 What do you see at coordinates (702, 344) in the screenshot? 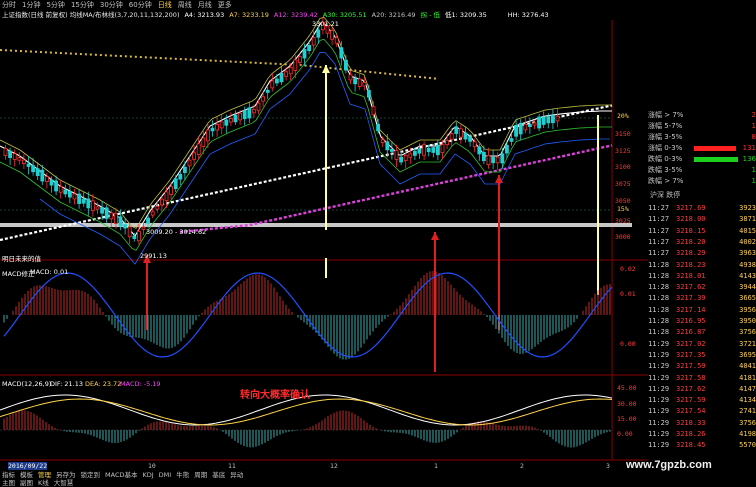
I see `tick-row: 11:29 3217.02 3721` at bounding box center [702, 344].